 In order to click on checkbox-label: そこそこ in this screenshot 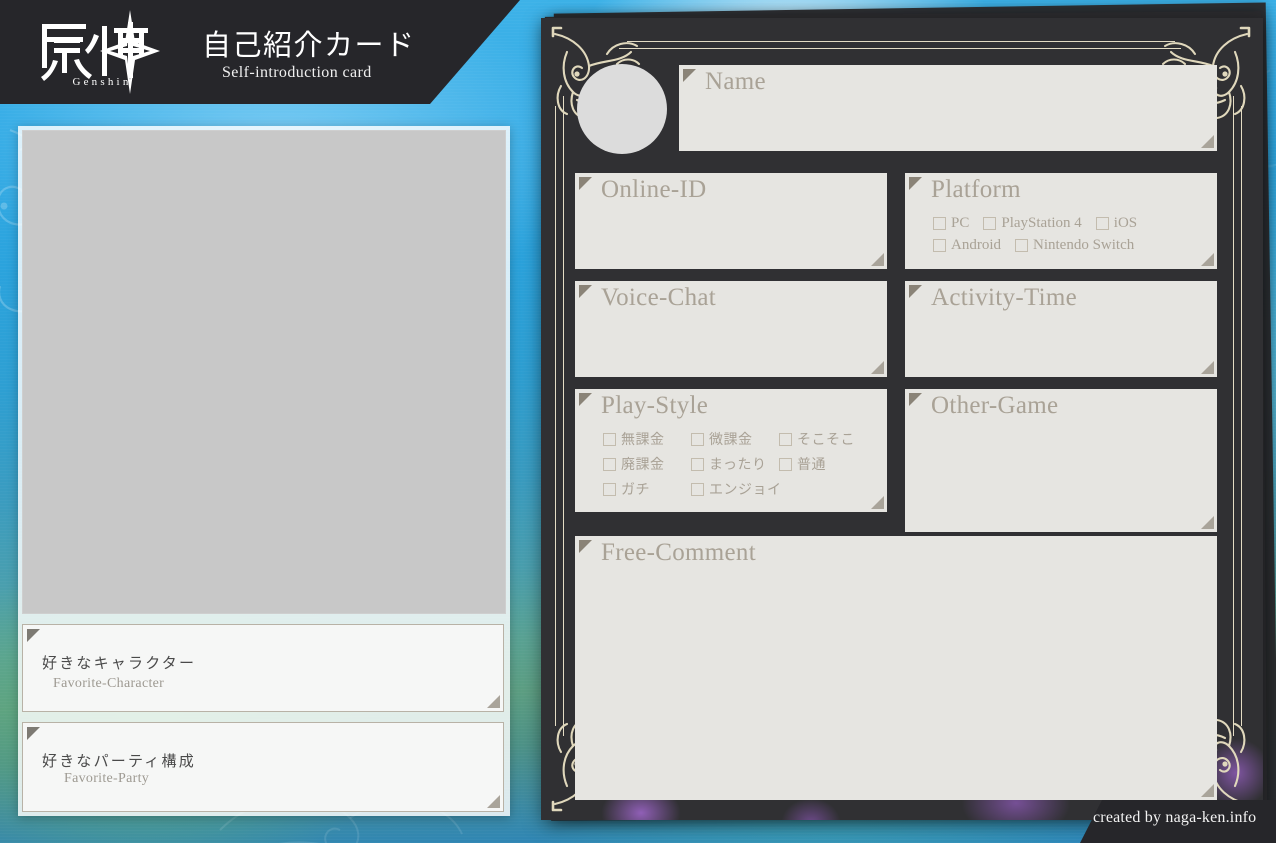, I will do `click(826, 440)`.